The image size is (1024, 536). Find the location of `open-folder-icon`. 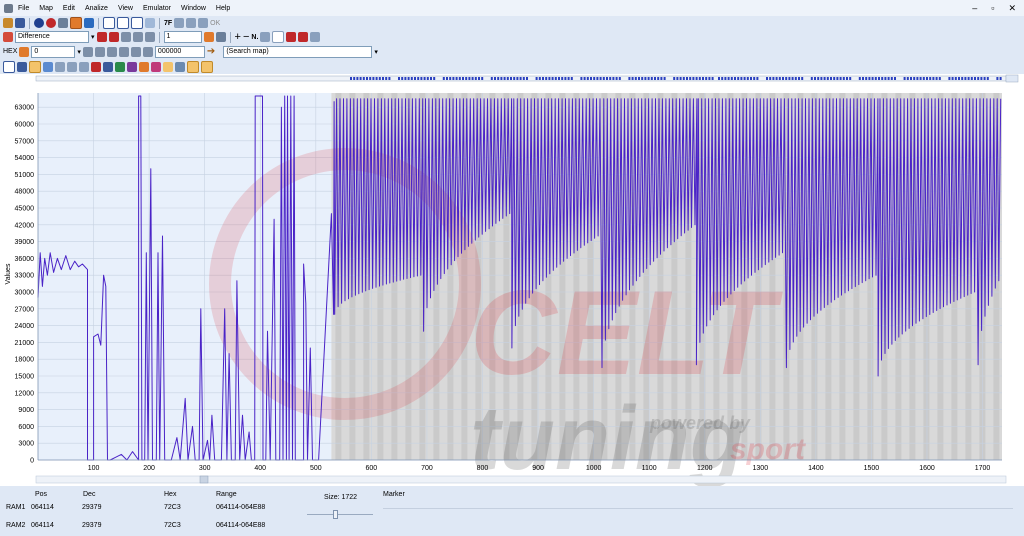

open-folder-icon is located at coordinates (8, 23).